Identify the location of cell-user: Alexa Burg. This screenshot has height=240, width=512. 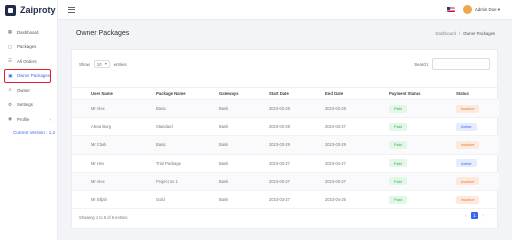
(104, 127).